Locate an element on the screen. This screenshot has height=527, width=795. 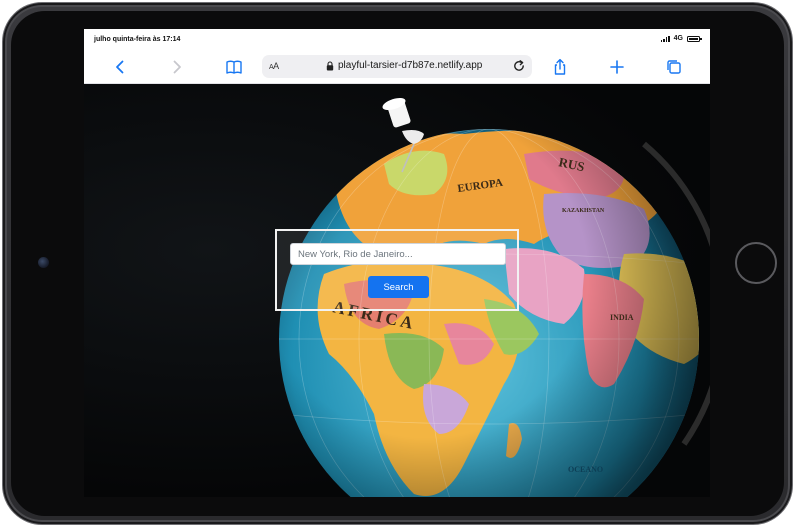
plus-icon is located at coordinates (617, 67).